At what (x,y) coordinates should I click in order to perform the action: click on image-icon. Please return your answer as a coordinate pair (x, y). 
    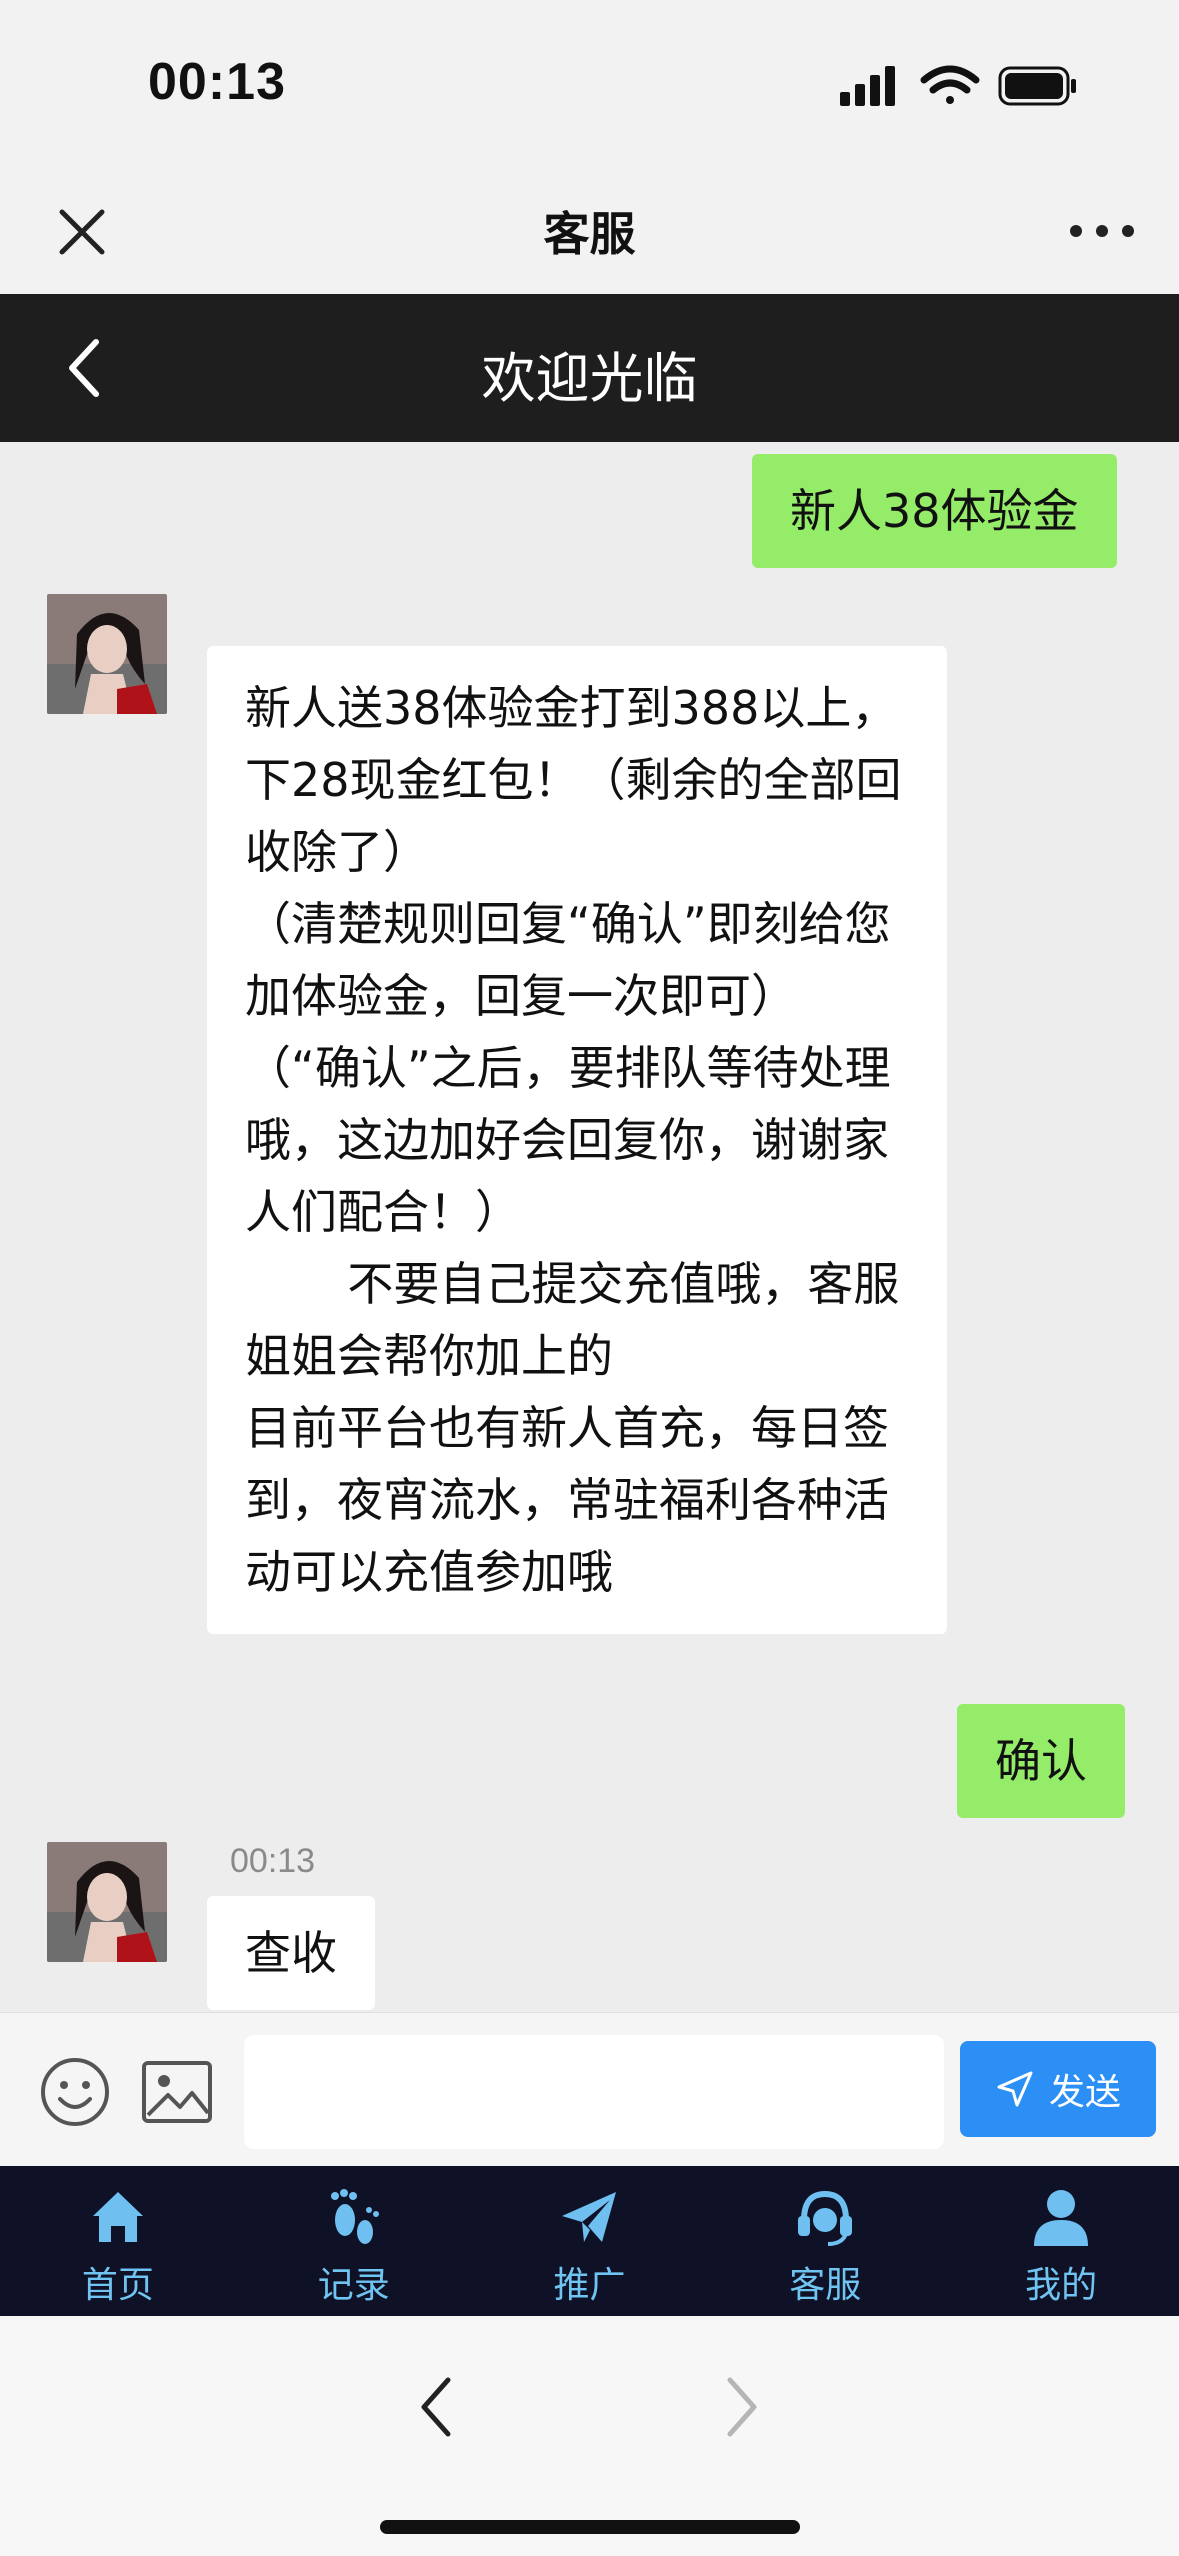
    Looking at the image, I should click on (177, 2092).